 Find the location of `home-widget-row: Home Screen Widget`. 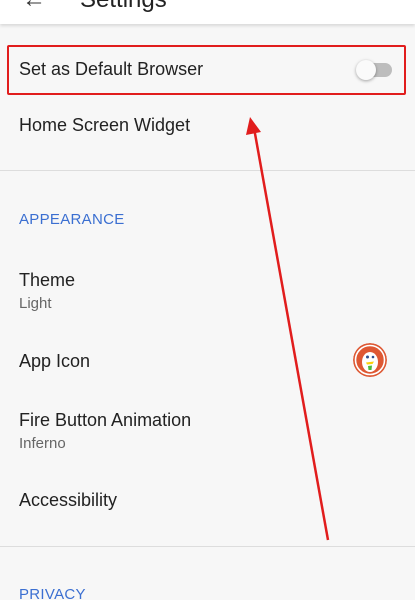

home-widget-row: Home Screen Widget is located at coordinates (207, 125).